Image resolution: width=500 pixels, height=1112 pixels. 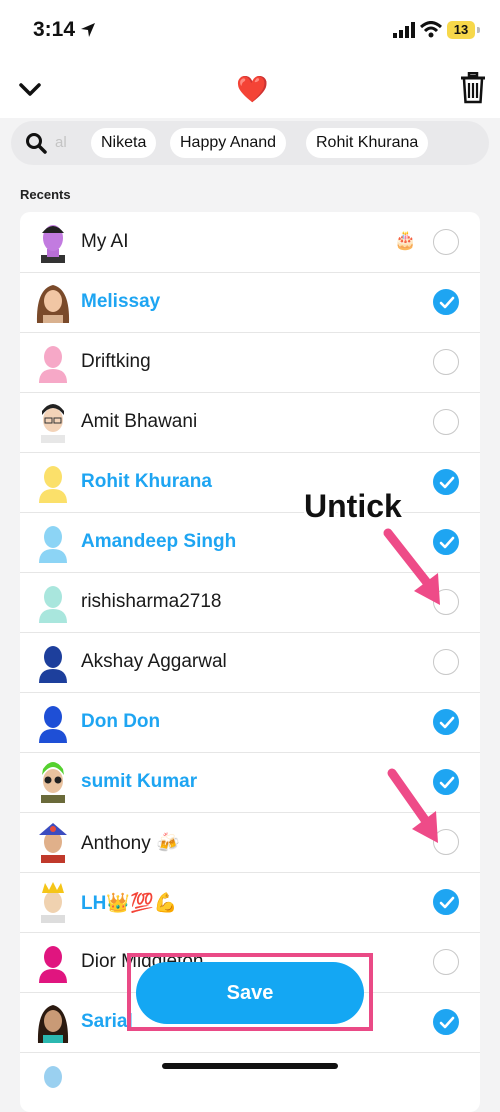 What do you see at coordinates (250, 302) in the screenshot?
I see `list-item: Melissay` at bounding box center [250, 302].